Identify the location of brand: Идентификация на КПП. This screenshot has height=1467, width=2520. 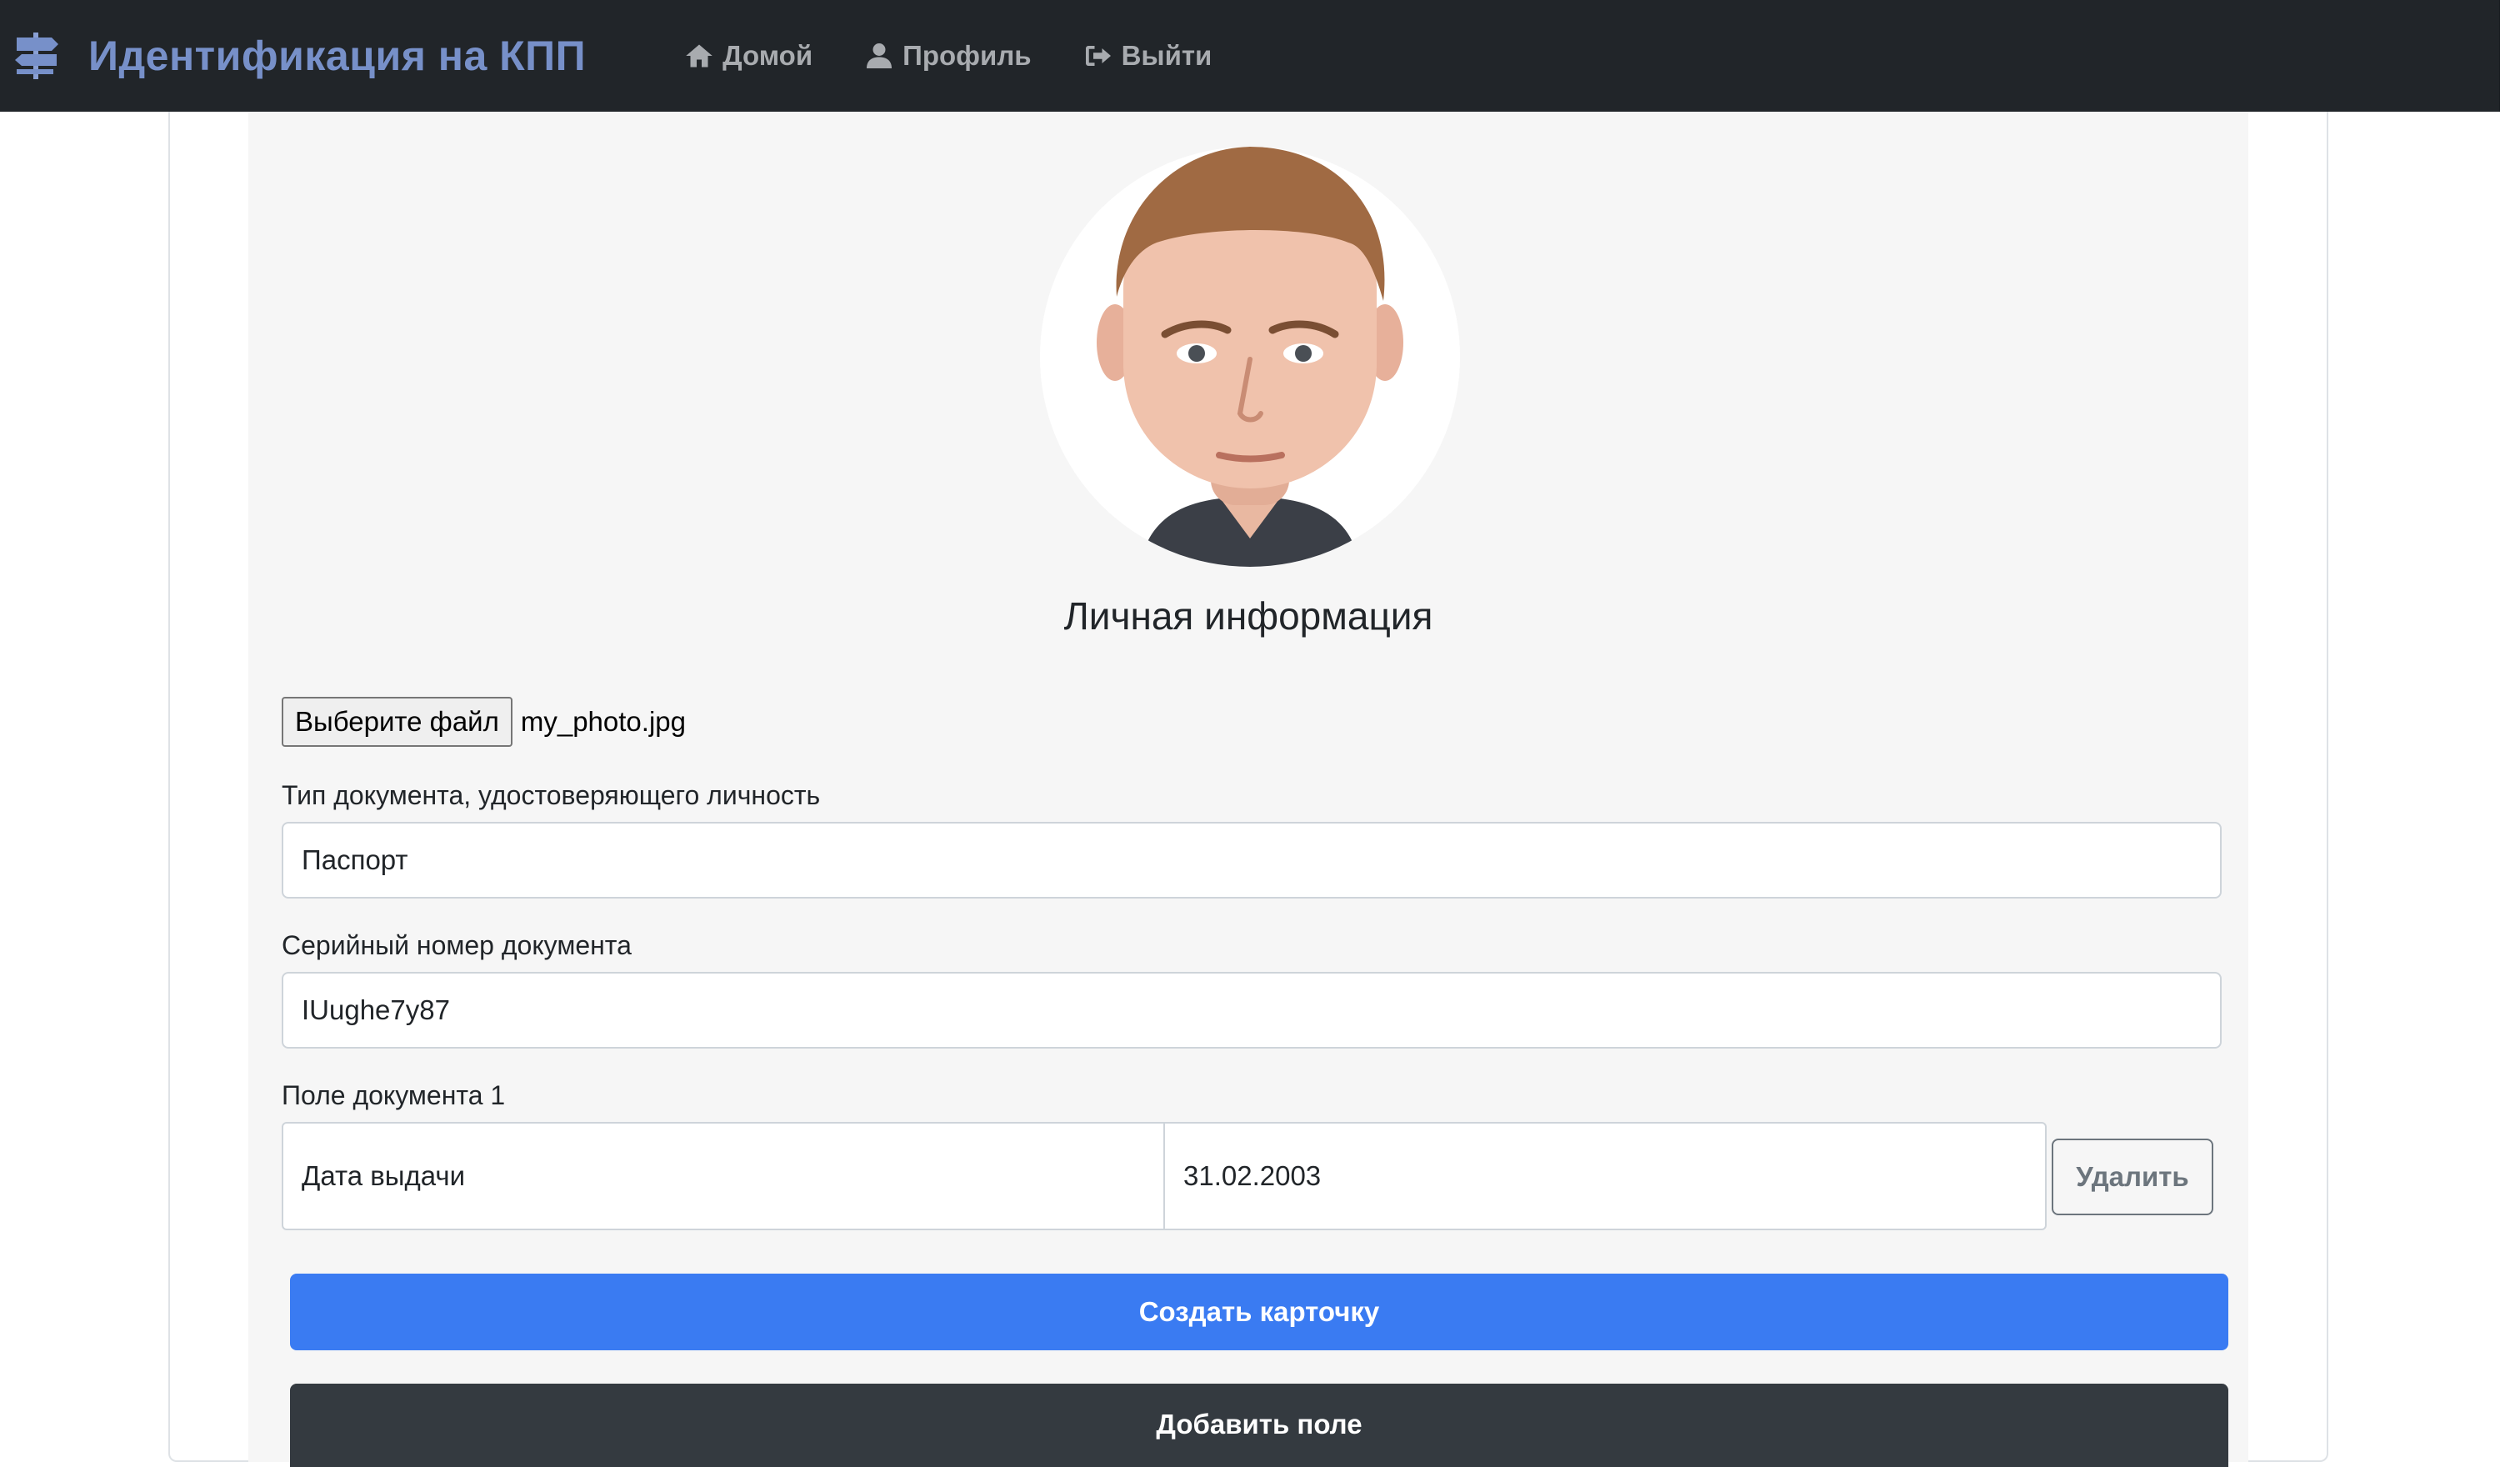
(298, 56).